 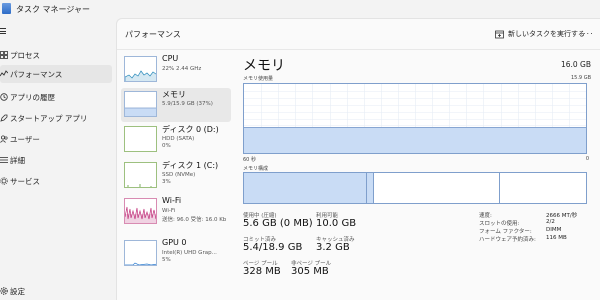 I want to click on memory-usage-graph, so click(x=415, y=118).